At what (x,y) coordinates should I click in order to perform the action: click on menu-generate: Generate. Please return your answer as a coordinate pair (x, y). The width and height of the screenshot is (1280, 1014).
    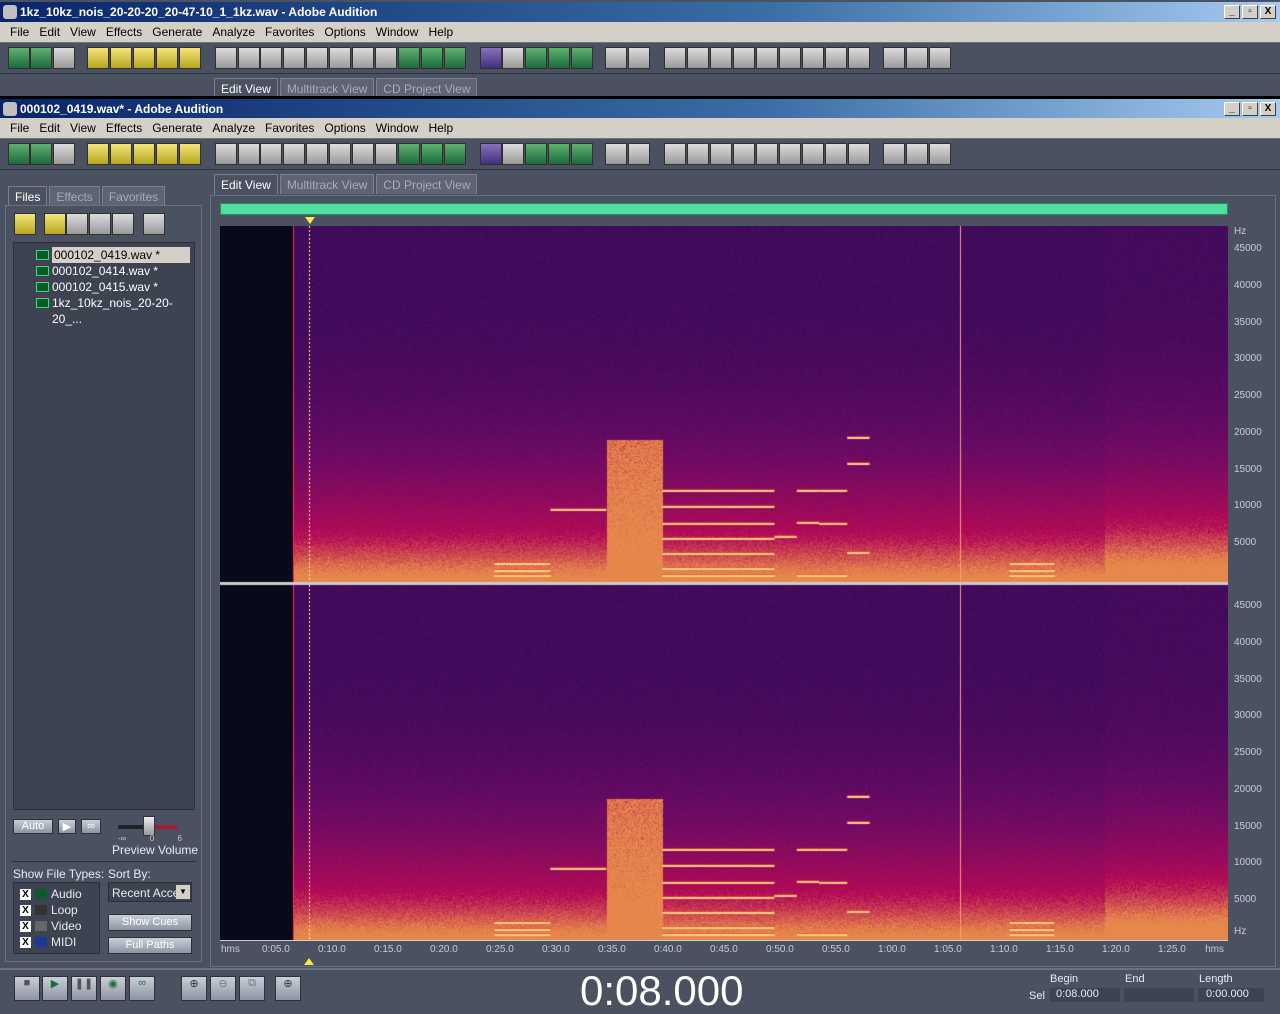
    Looking at the image, I should click on (177, 32).